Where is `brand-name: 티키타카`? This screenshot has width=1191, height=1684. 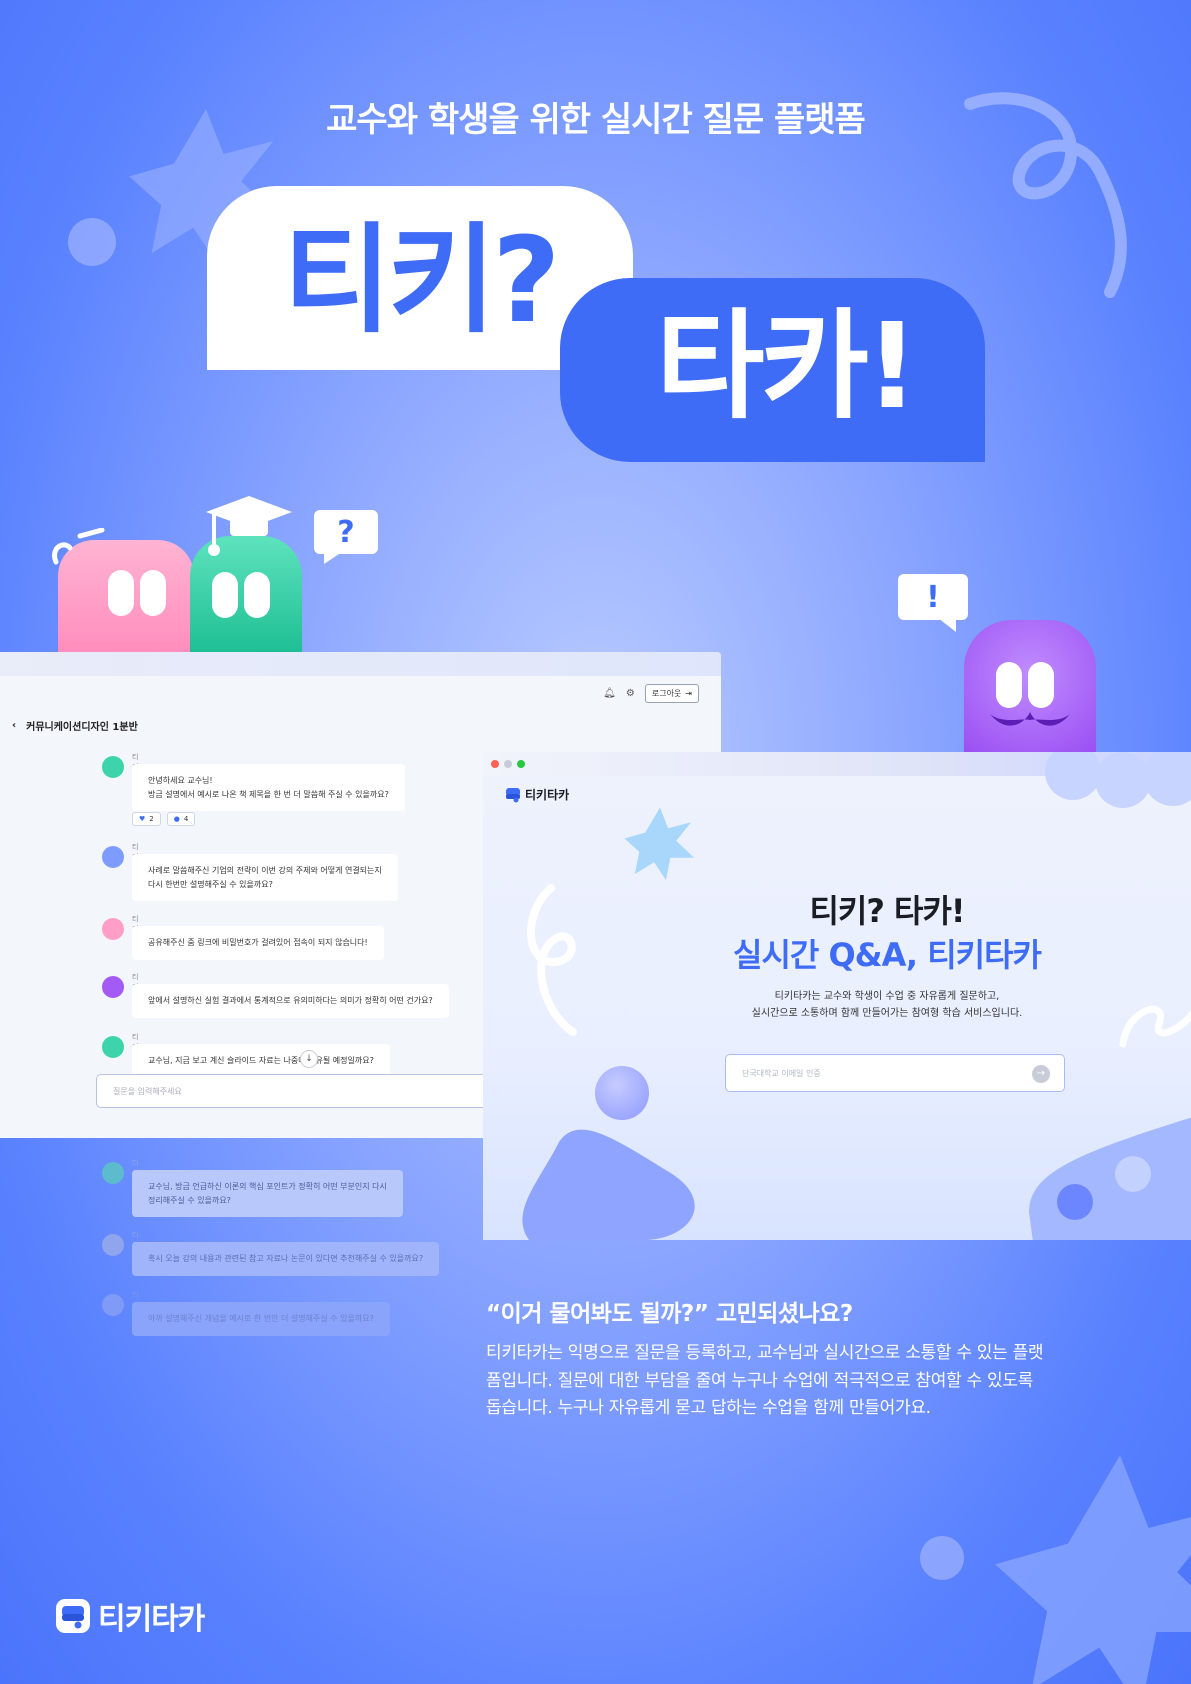 brand-name: 티키타카 is located at coordinates (151, 1619).